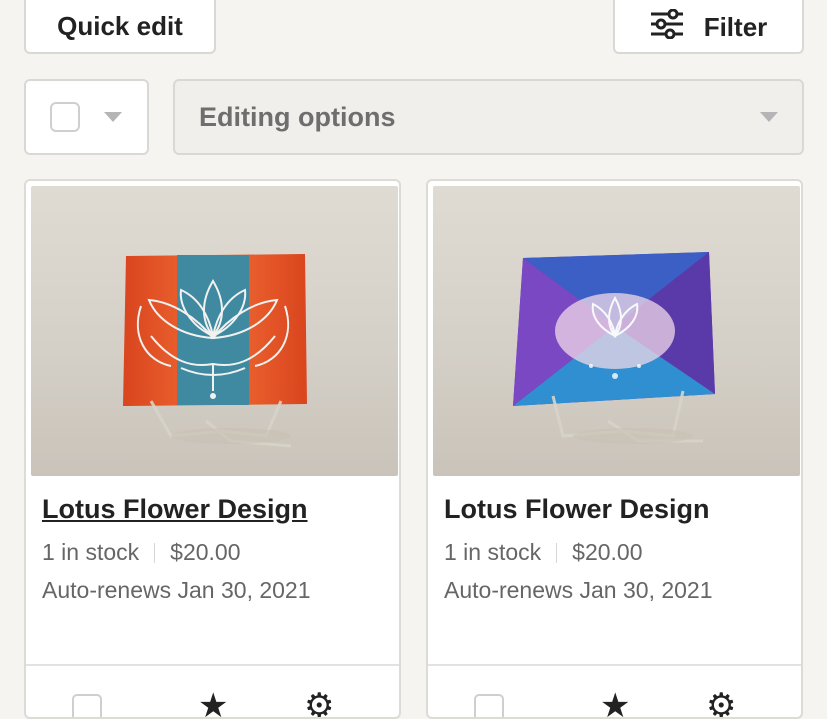 The height and width of the screenshot is (719, 827). I want to click on editing-options-select: Editing options, so click(488, 117).